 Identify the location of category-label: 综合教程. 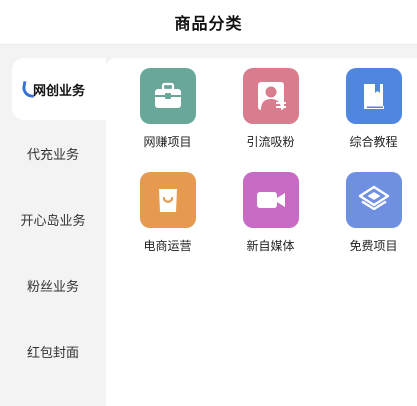
(373, 142).